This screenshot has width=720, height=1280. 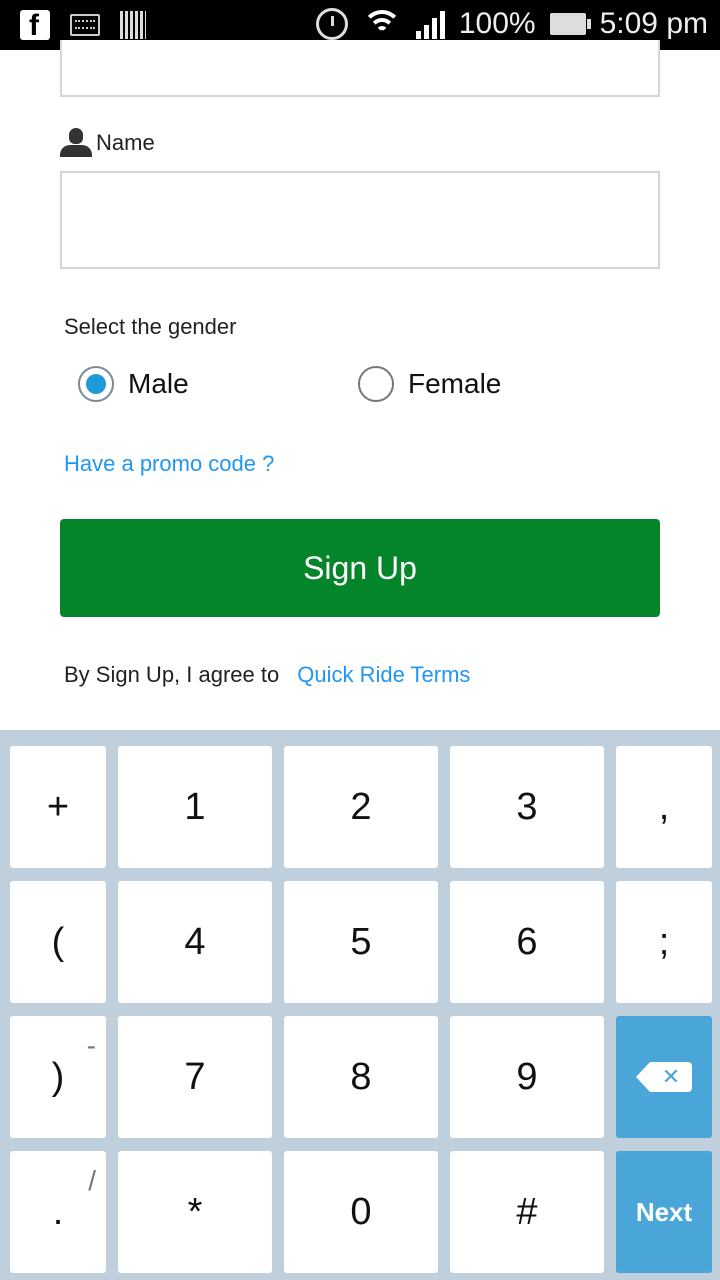 What do you see at coordinates (150, 326) in the screenshot?
I see `gender-label: Select the gender` at bounding box center [150, 326].